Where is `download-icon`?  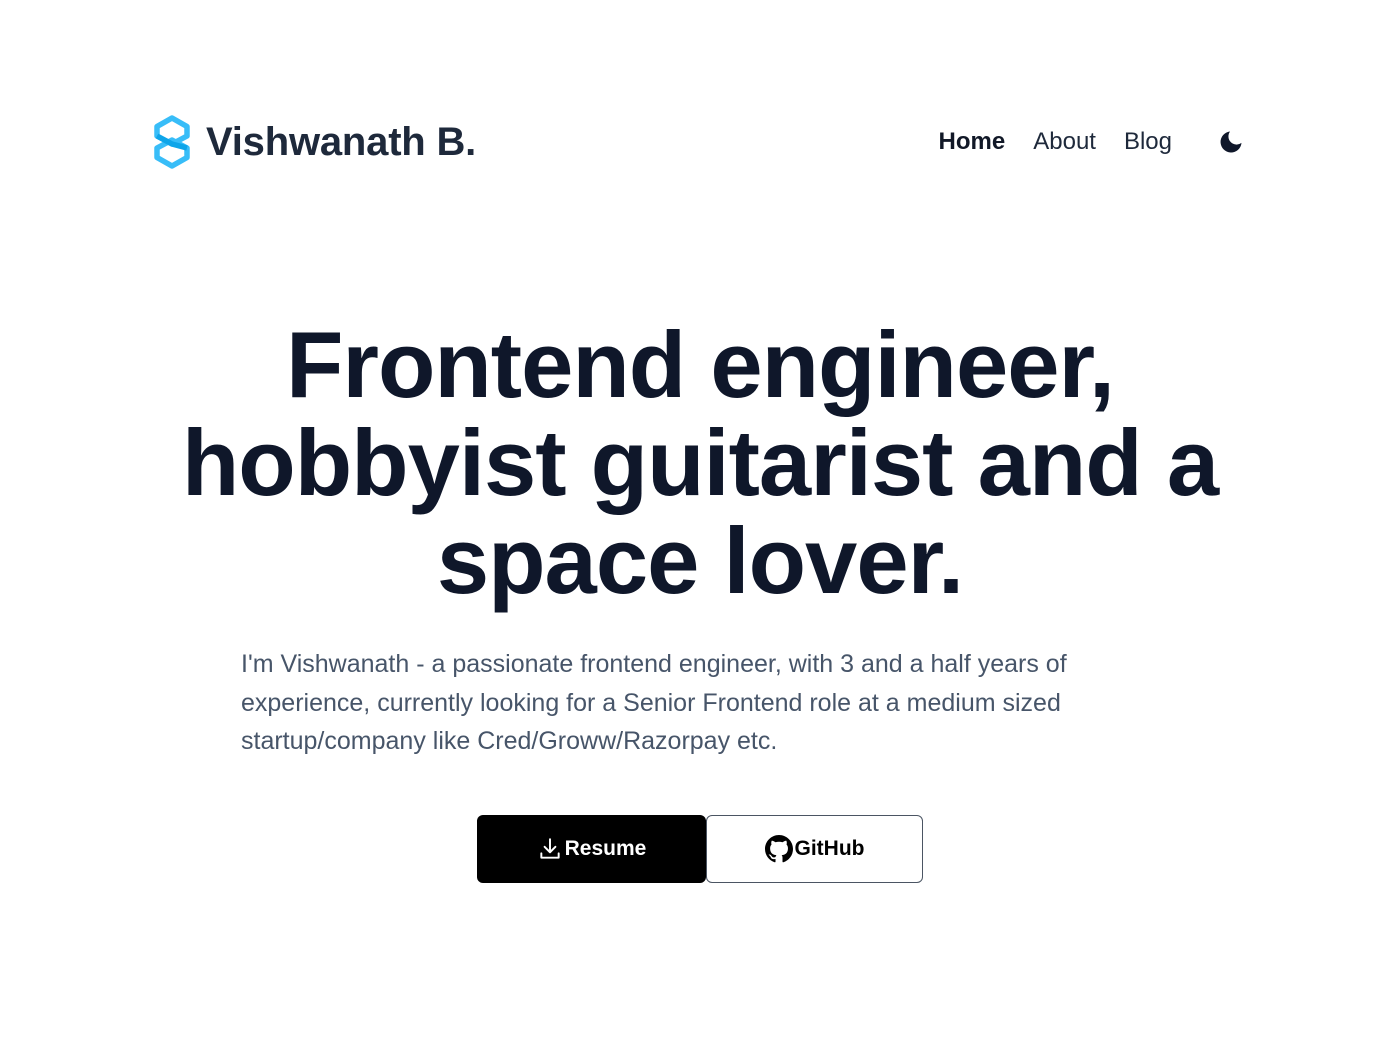 download-icon is located at coordinates (549, 848).